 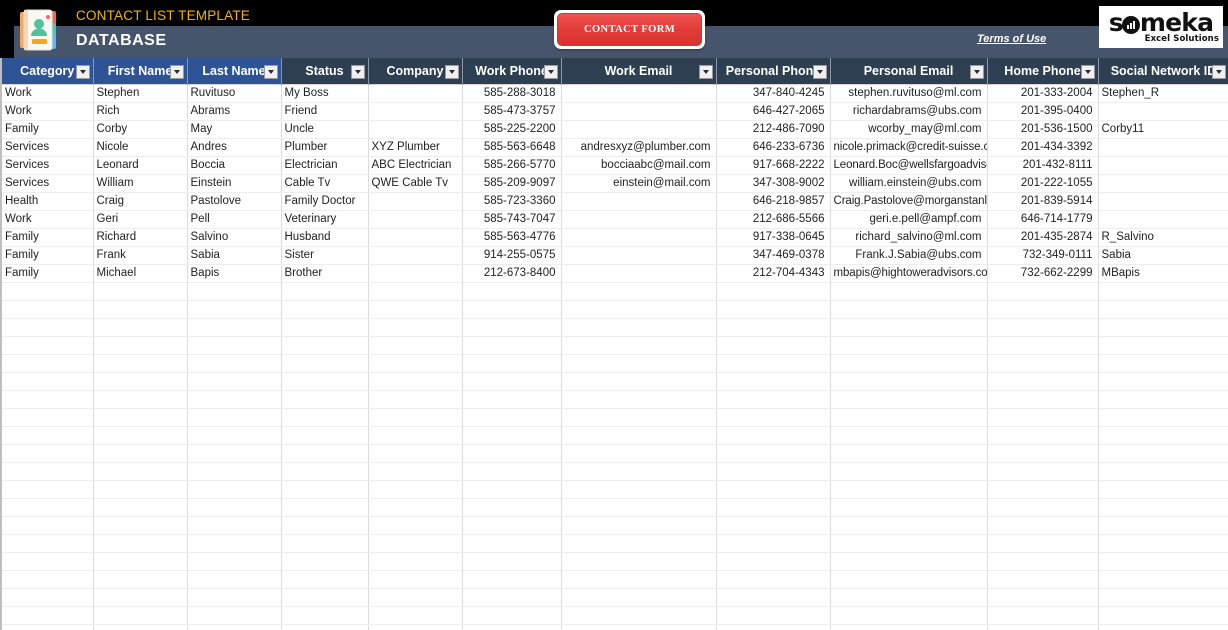 I want to click on cell-home-phone: 732-662-2299, so click(x=1043, y=273).